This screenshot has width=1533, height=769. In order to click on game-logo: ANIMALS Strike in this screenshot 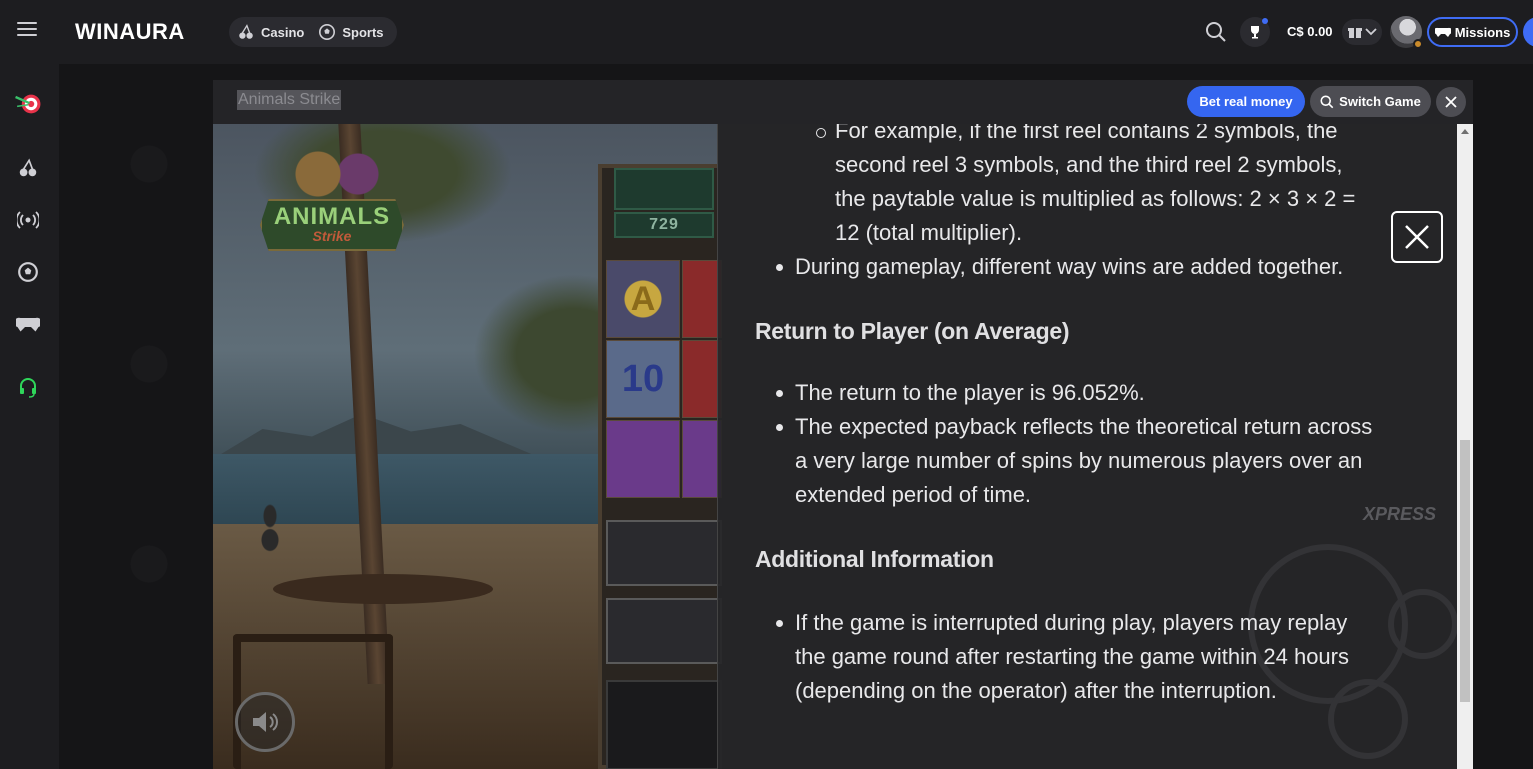, I will do `click(332, 225)`.